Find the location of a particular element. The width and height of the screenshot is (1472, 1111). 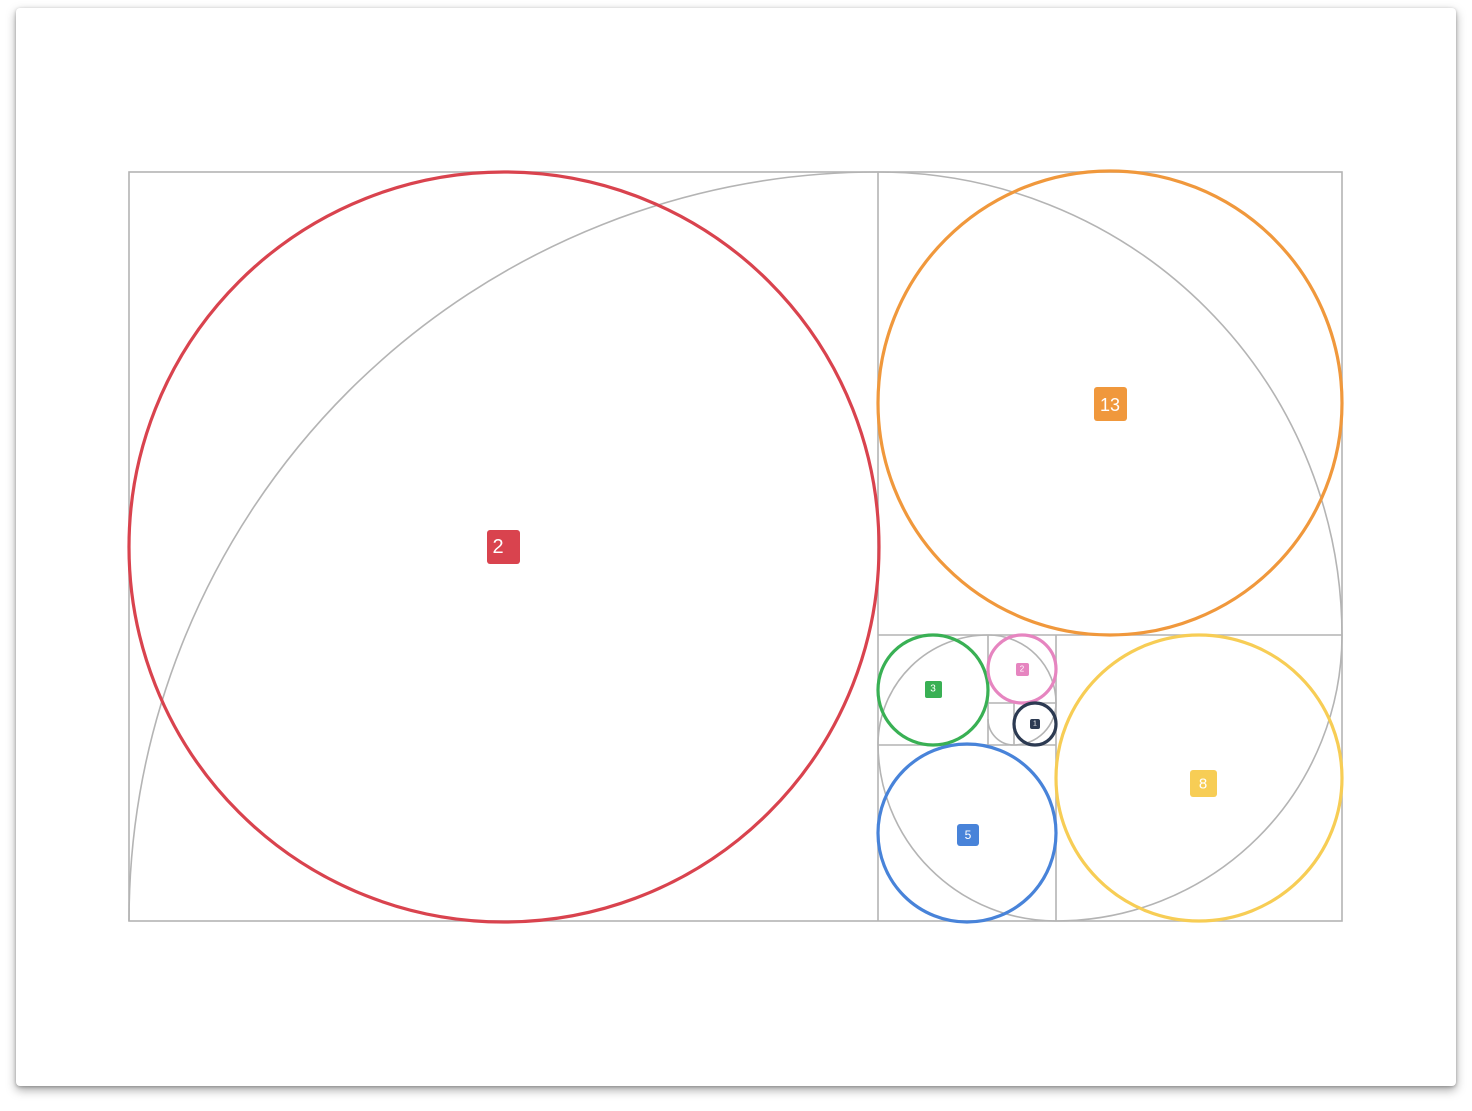

circle-orange: 13 is located at coordinates (1110, 403).